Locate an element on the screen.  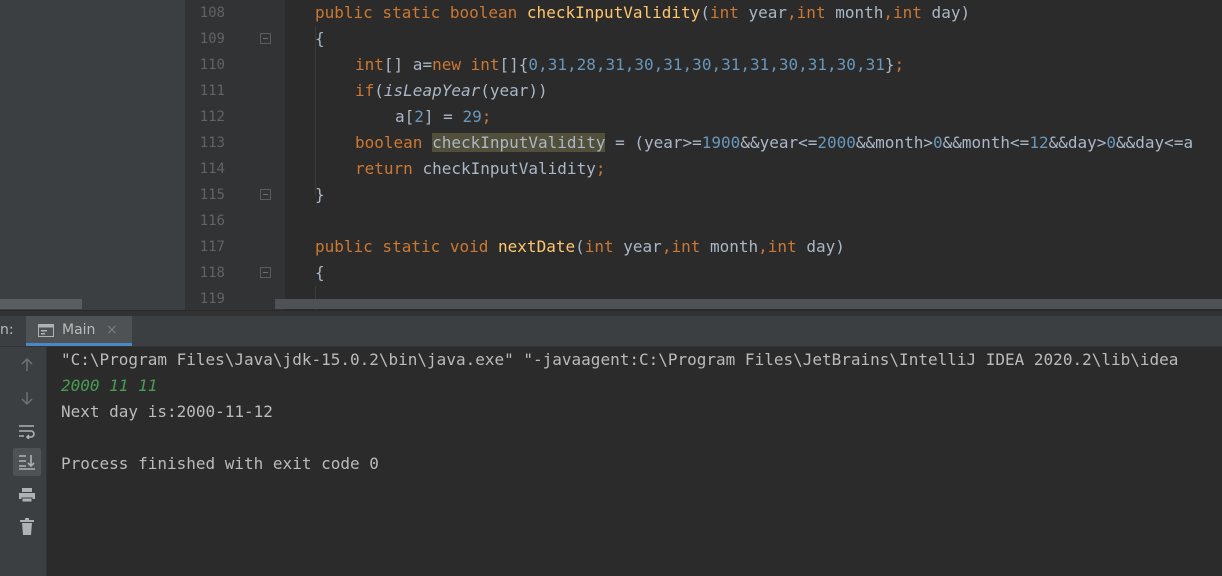
line-number: 115 is located at coordinates (212, 195).